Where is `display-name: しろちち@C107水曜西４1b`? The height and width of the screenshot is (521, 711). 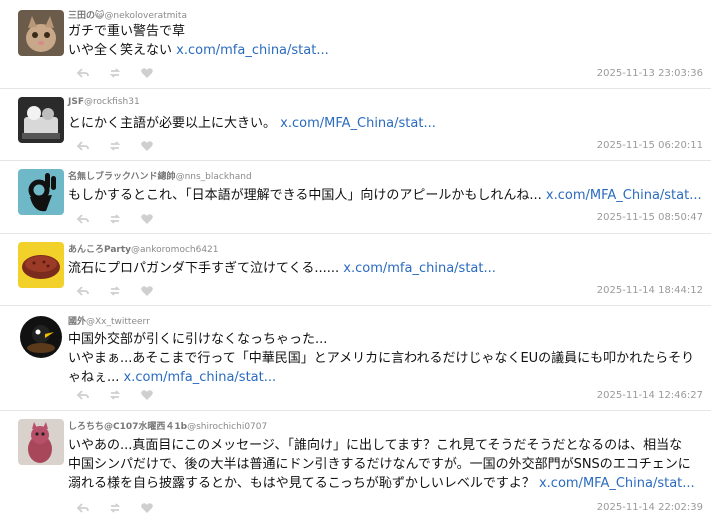 display-name: しろちち@C107水曜西４1b is located at coordinates (127, 427).